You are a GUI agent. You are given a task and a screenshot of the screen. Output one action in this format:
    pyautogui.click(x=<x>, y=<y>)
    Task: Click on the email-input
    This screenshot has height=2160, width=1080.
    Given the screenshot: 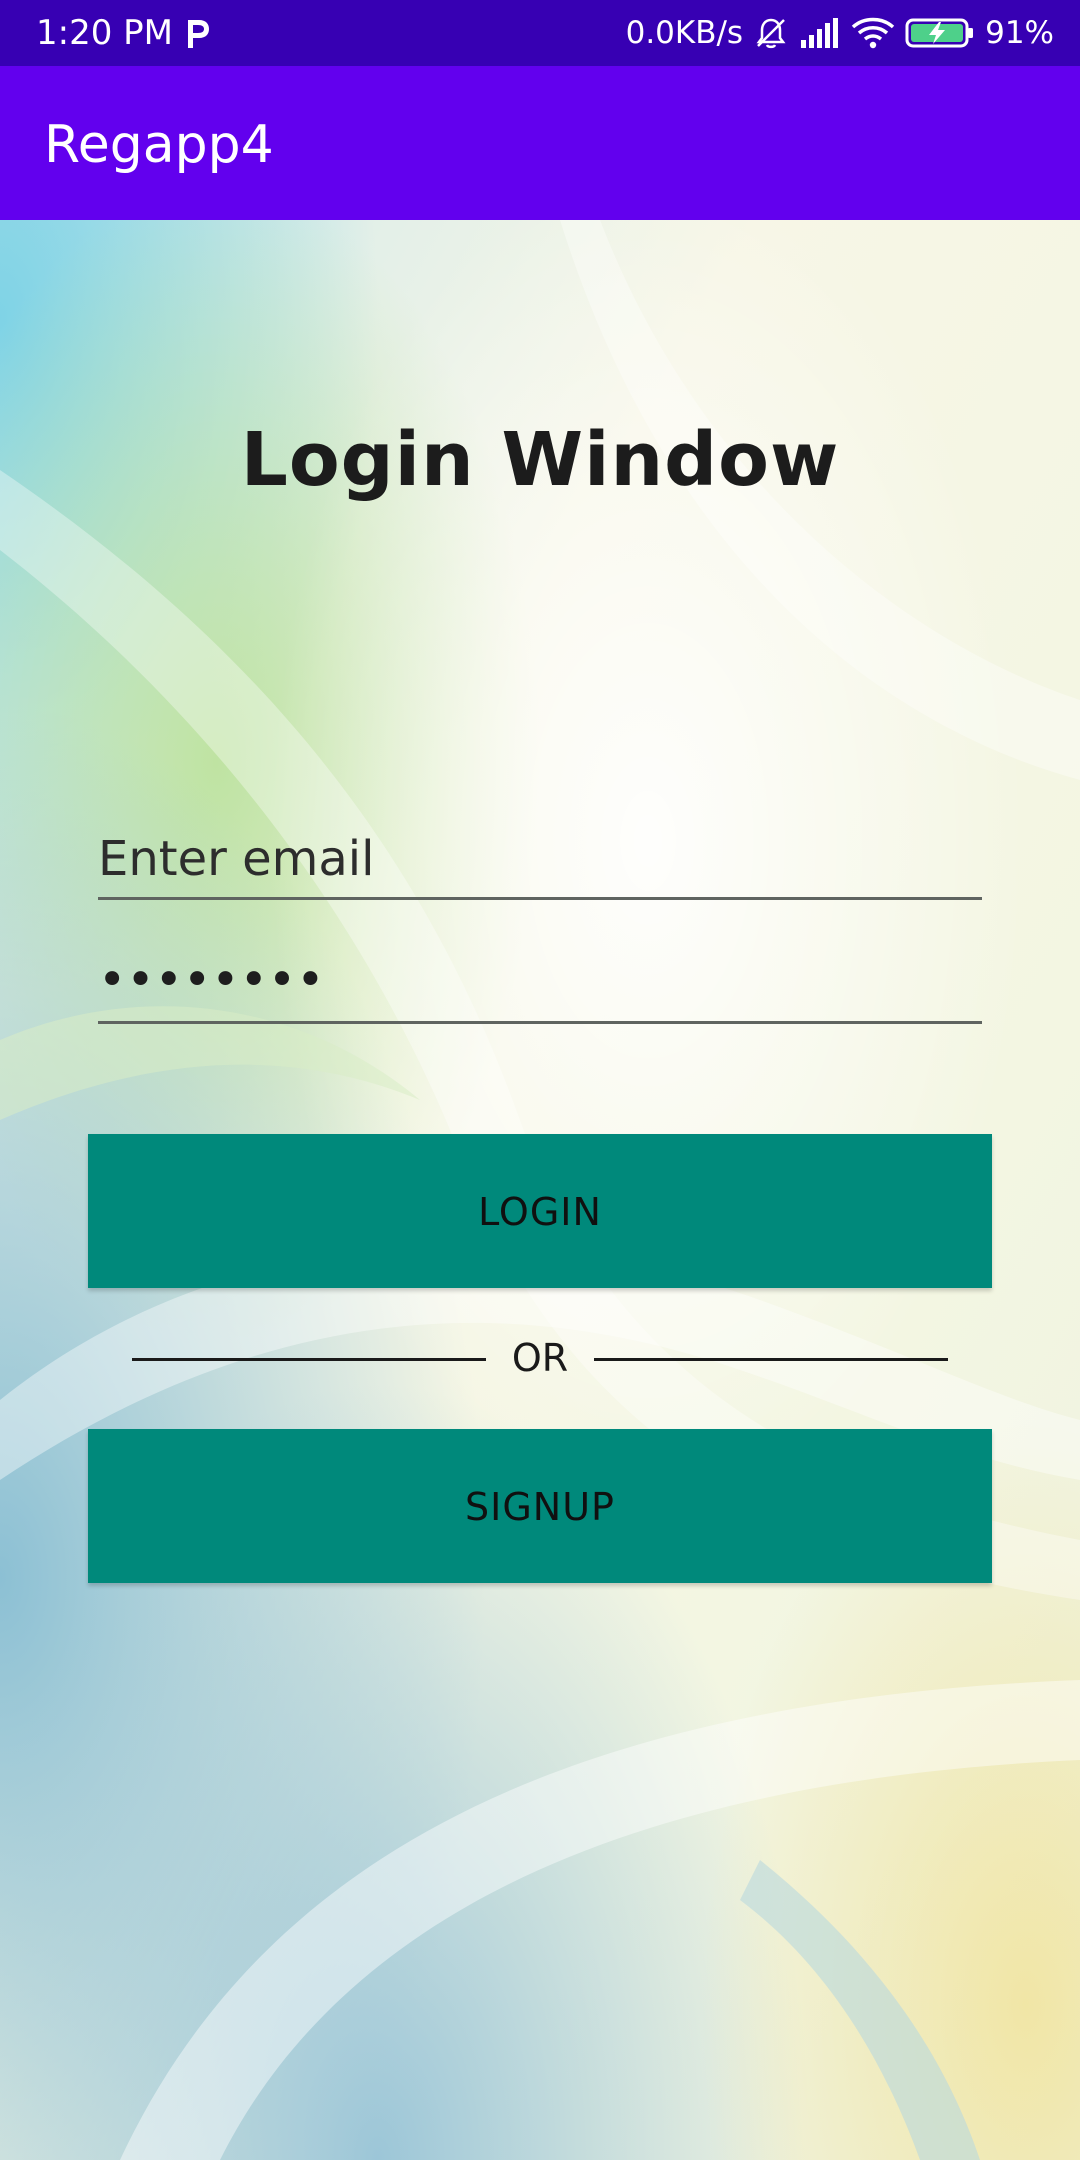 What is the action you would take?
    pyautogui.click(x=540, y=858)
    